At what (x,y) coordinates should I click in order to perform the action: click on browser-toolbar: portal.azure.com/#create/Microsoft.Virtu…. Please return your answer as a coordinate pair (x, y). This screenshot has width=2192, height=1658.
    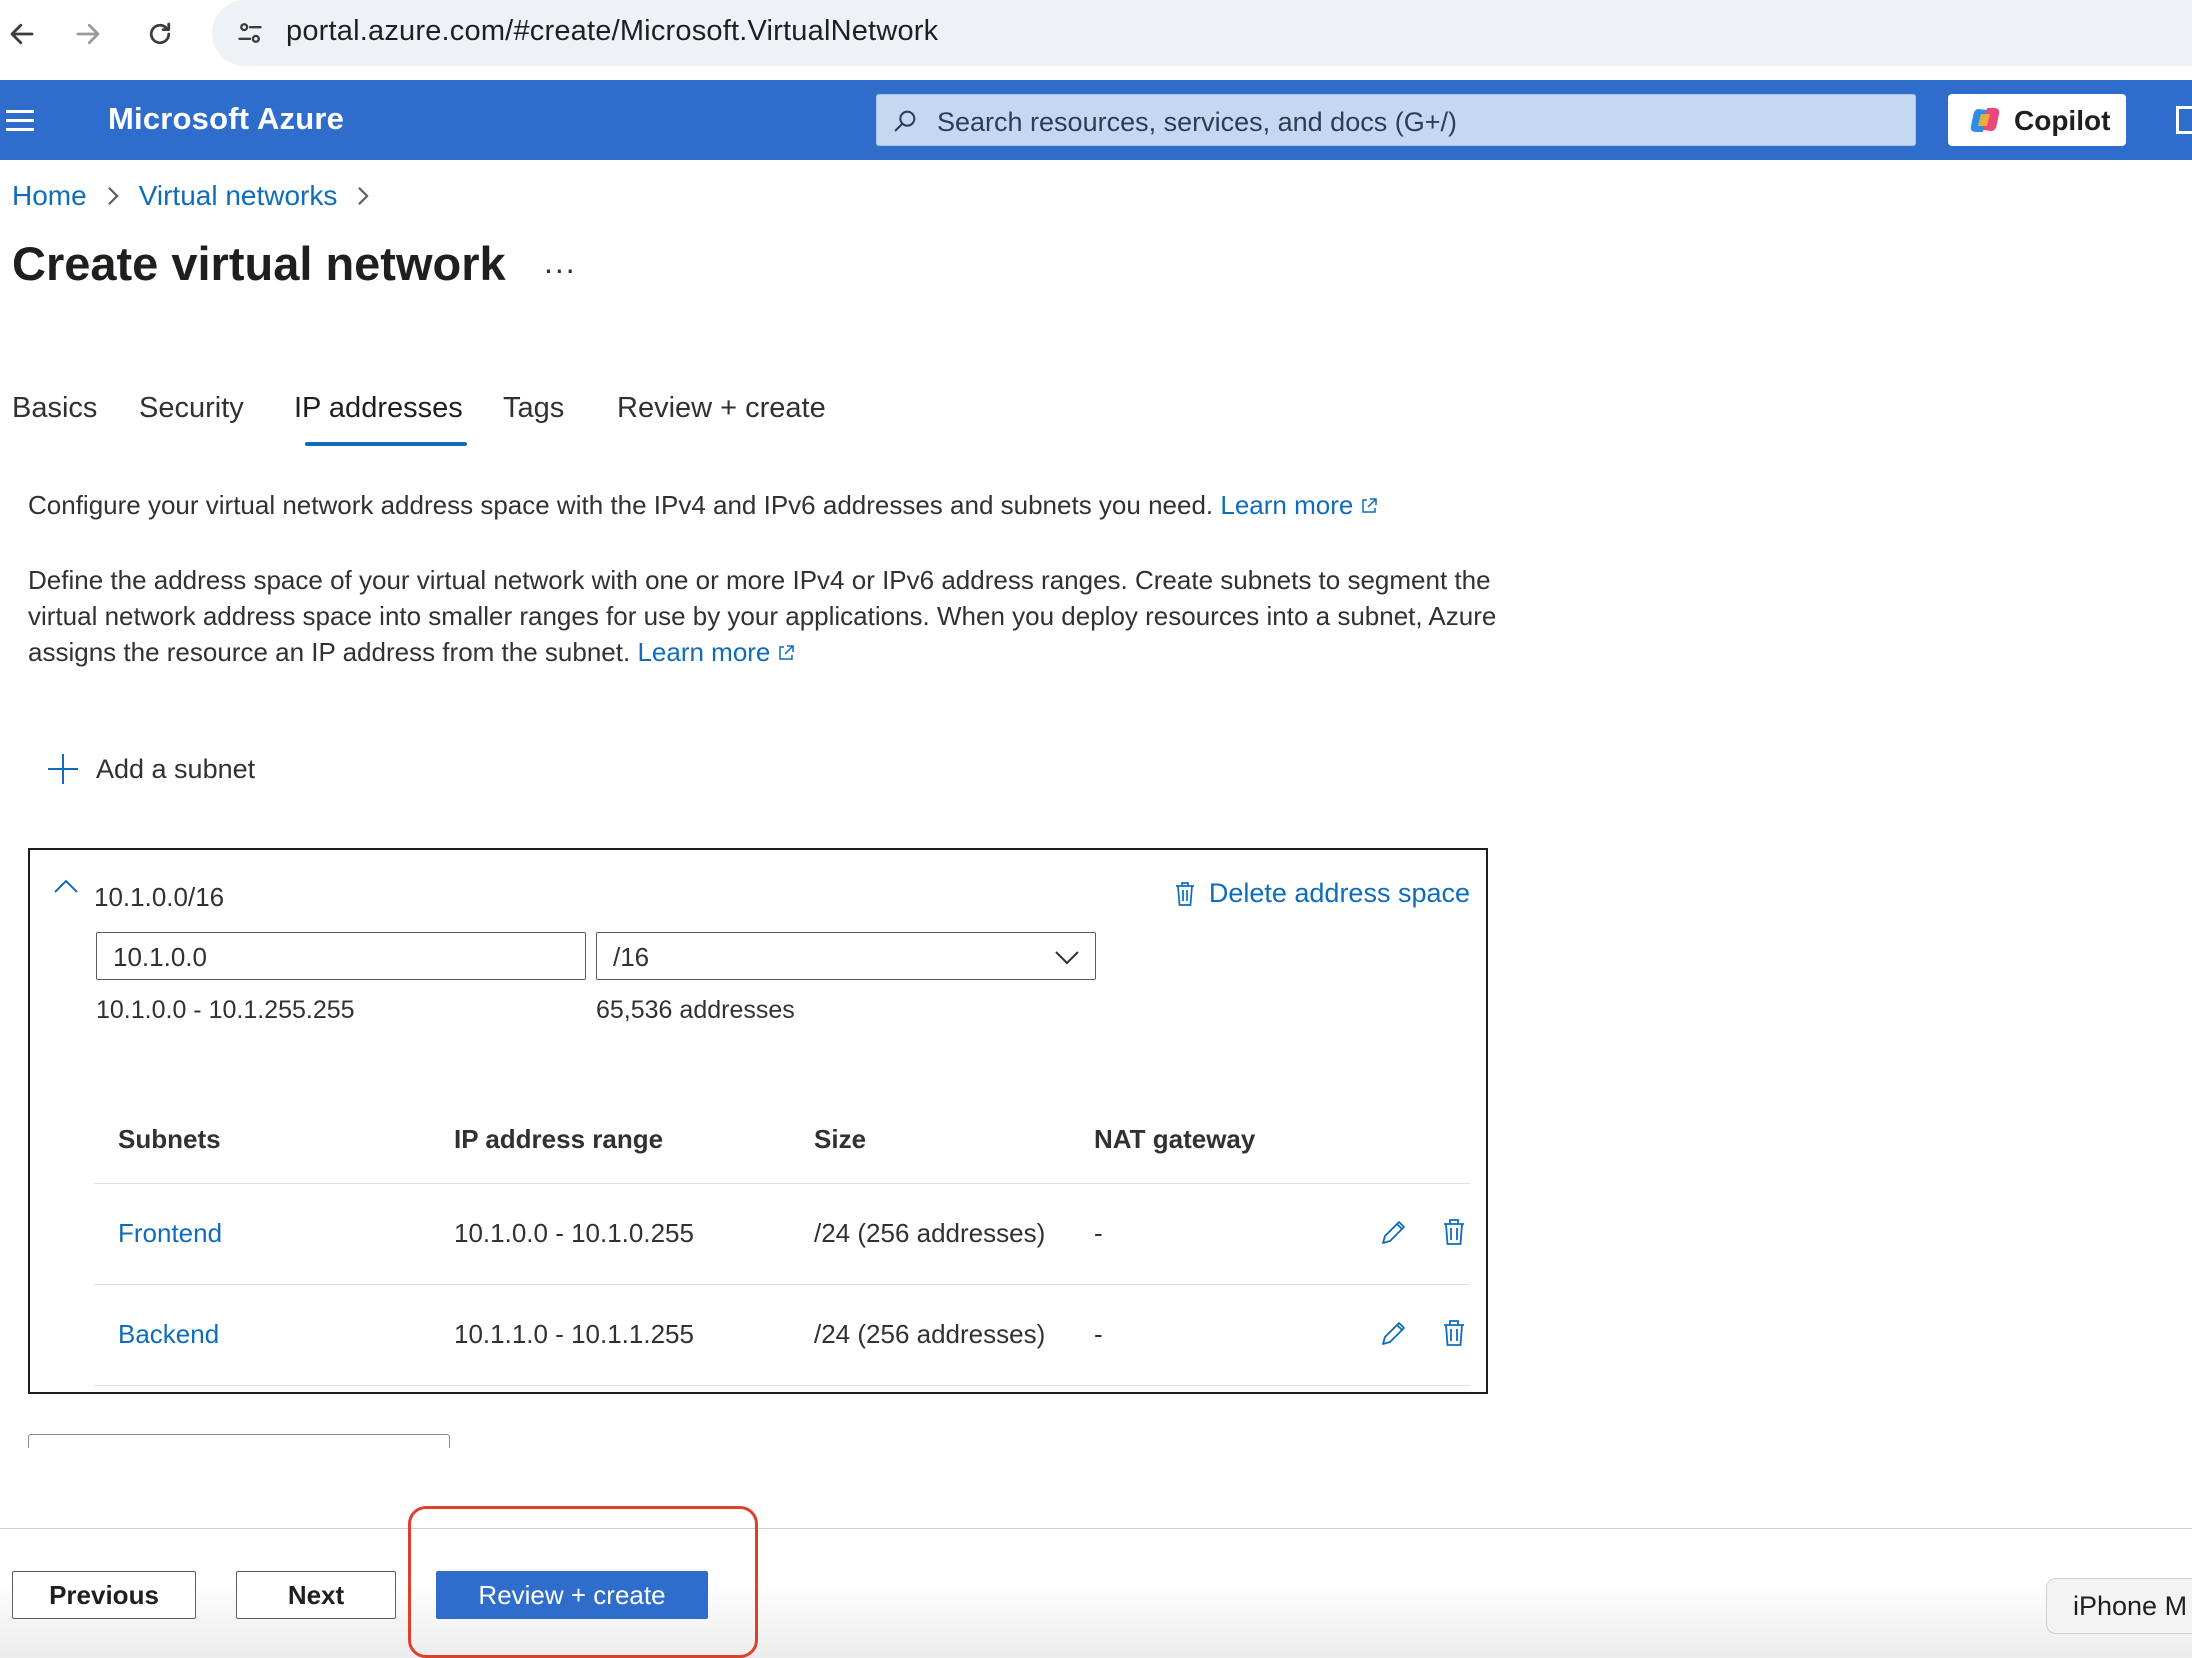
    Looking at the image, I should click on (1096, 40).